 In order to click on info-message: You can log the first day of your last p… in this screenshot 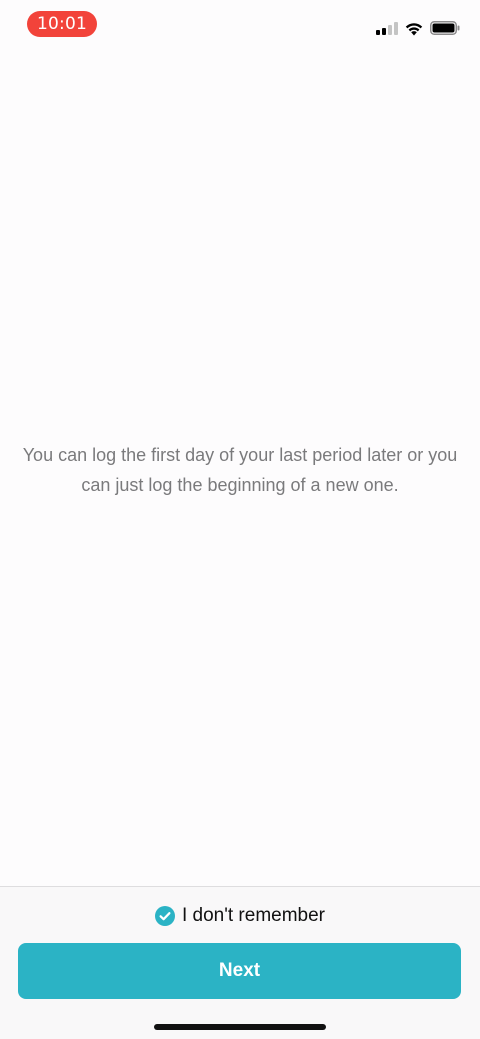, I will do `click(240, 470)`.